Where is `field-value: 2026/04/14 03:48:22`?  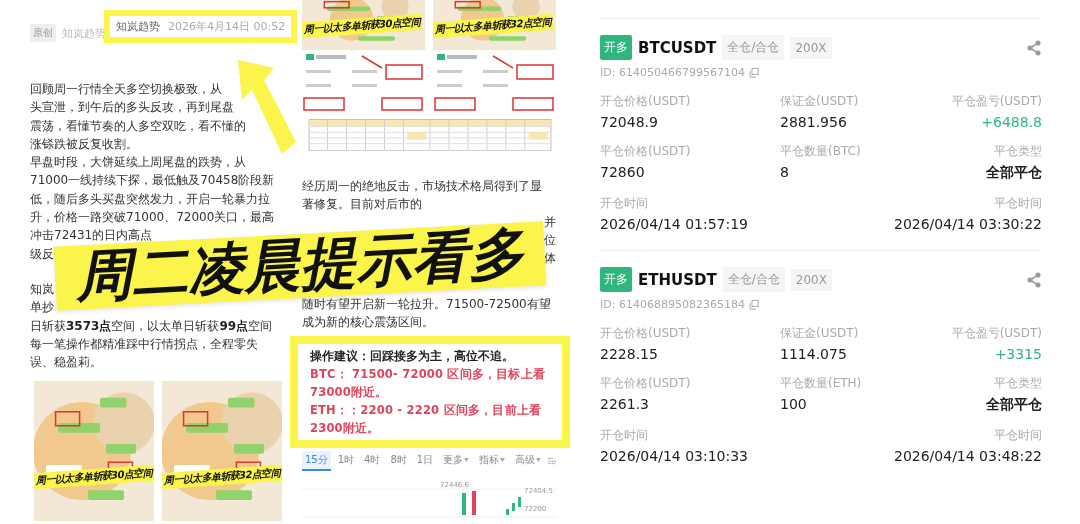 field-value: 2026/04/14 03:48:22 is located at coordinates (967, 456).